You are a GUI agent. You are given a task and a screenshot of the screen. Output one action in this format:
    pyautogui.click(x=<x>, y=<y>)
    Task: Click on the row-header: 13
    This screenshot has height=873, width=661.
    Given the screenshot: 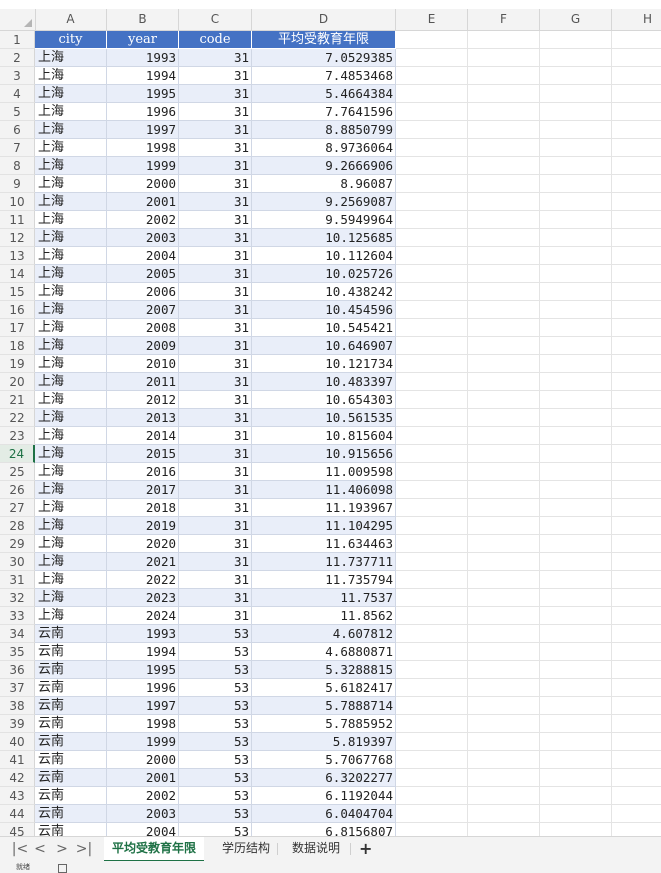 What is the action you would take?
    pyautogui.click(x=17, y=256)
    